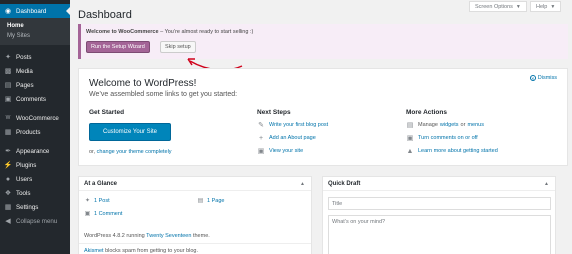 The image size is (572, 254). Describe the element at coordinates (449, 125) in the screenshot. I see `widgets-link: widgets` at that location.